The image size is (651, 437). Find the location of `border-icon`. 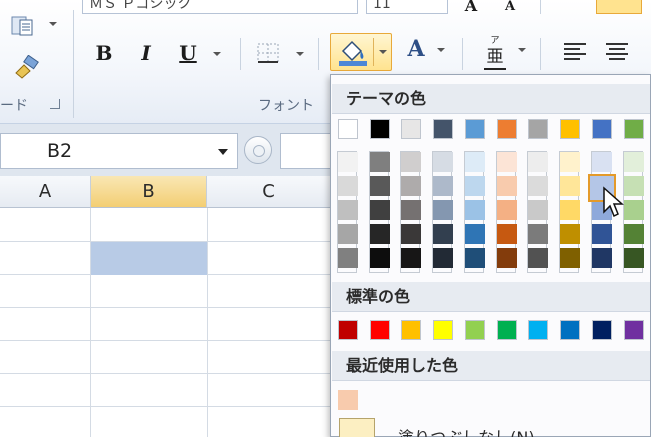

border-icon is located at coordinates (268, 53).